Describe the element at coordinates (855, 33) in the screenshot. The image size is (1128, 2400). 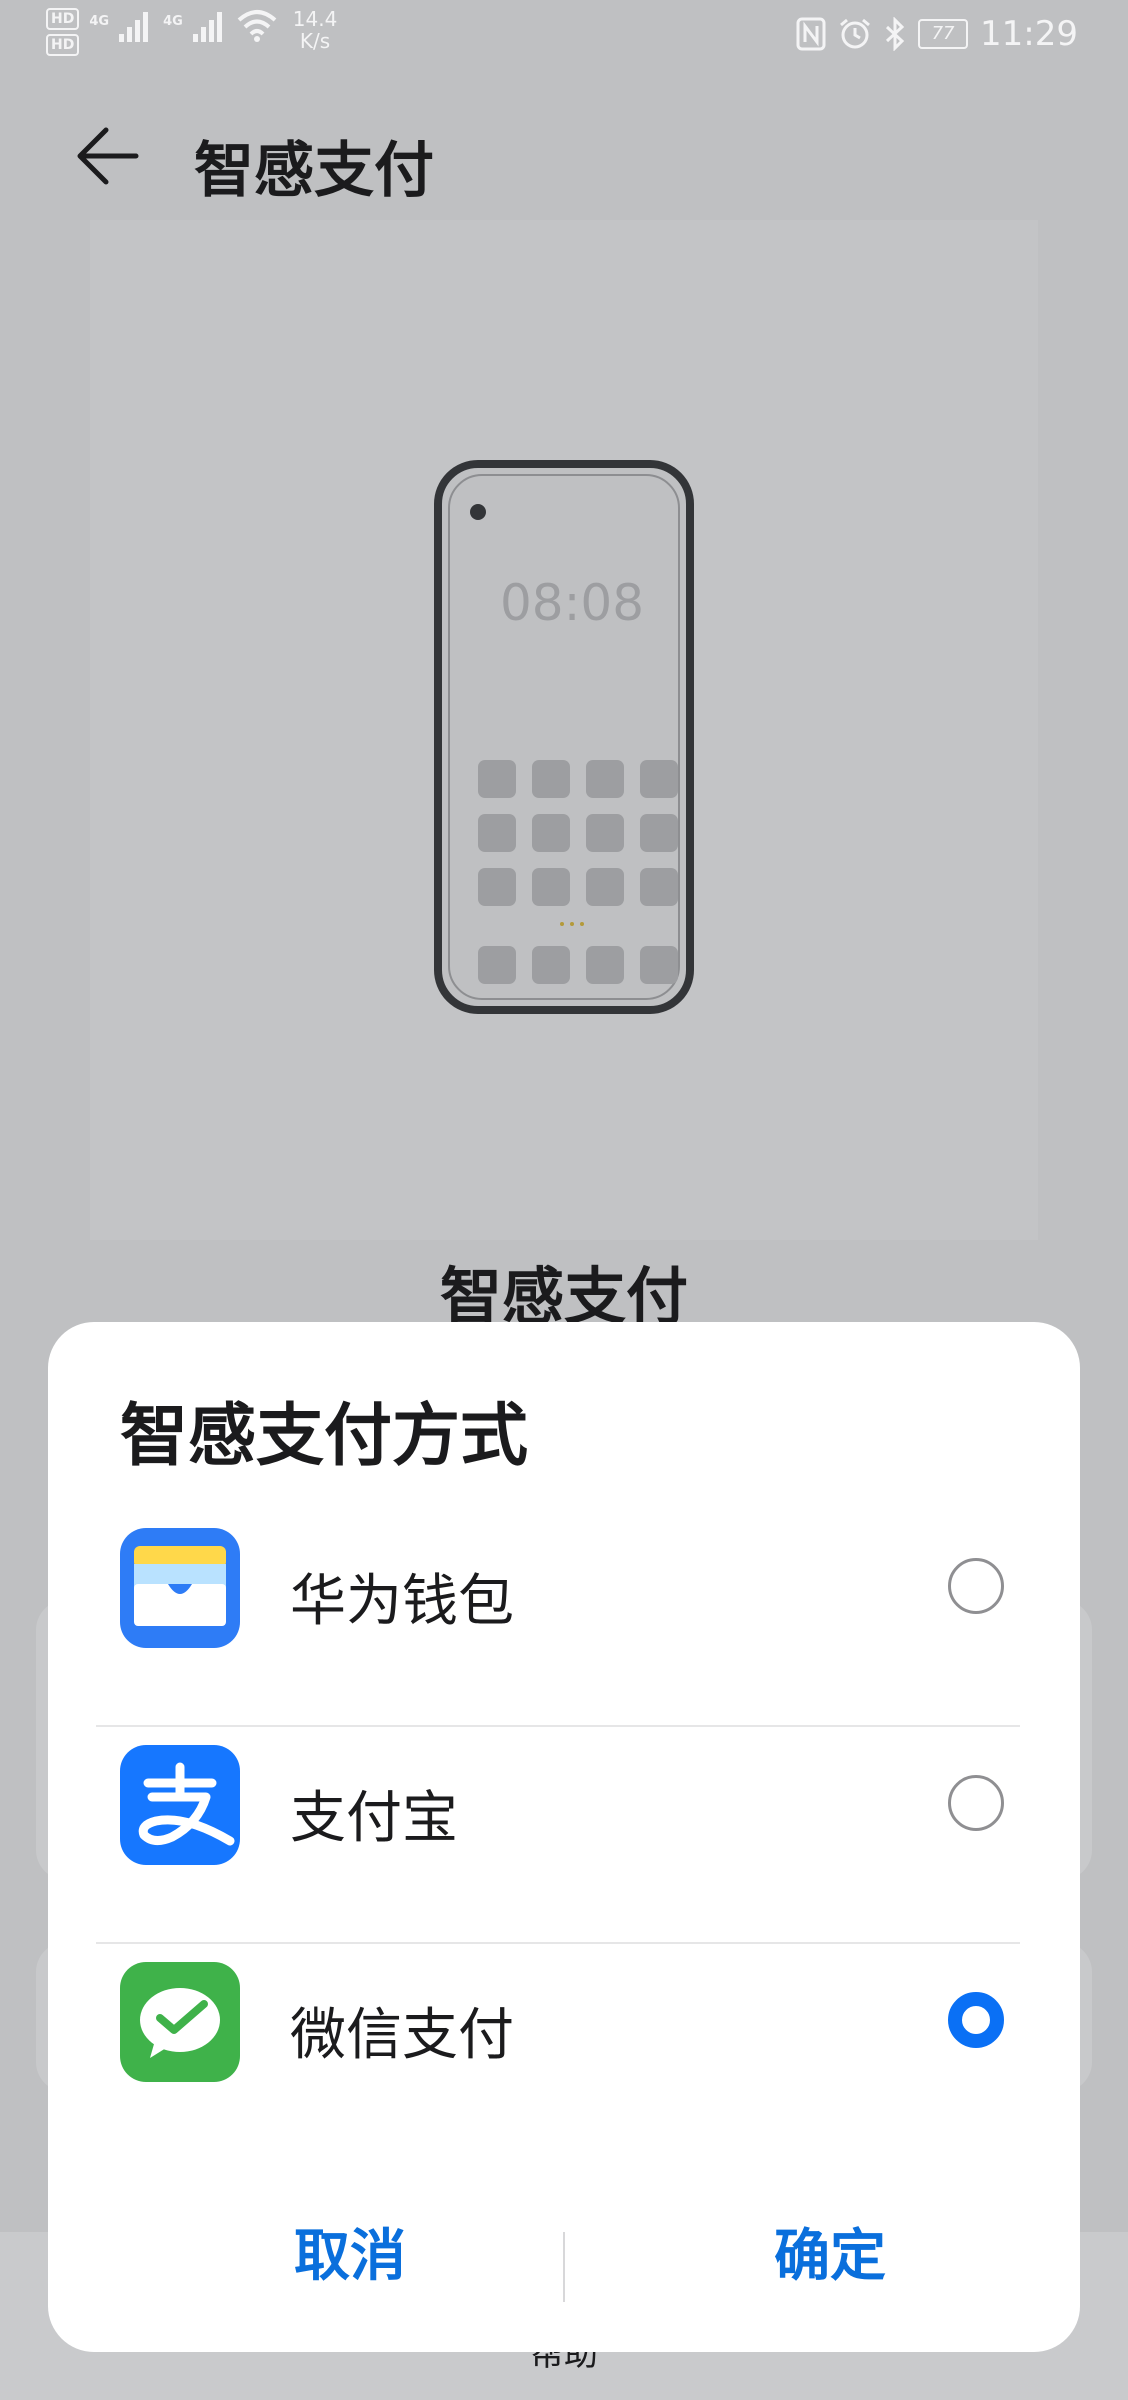
I see `alarm-icon` at that location.